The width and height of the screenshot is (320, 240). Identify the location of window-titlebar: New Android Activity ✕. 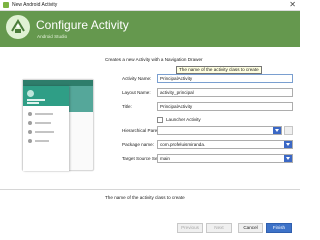
(150, 5).